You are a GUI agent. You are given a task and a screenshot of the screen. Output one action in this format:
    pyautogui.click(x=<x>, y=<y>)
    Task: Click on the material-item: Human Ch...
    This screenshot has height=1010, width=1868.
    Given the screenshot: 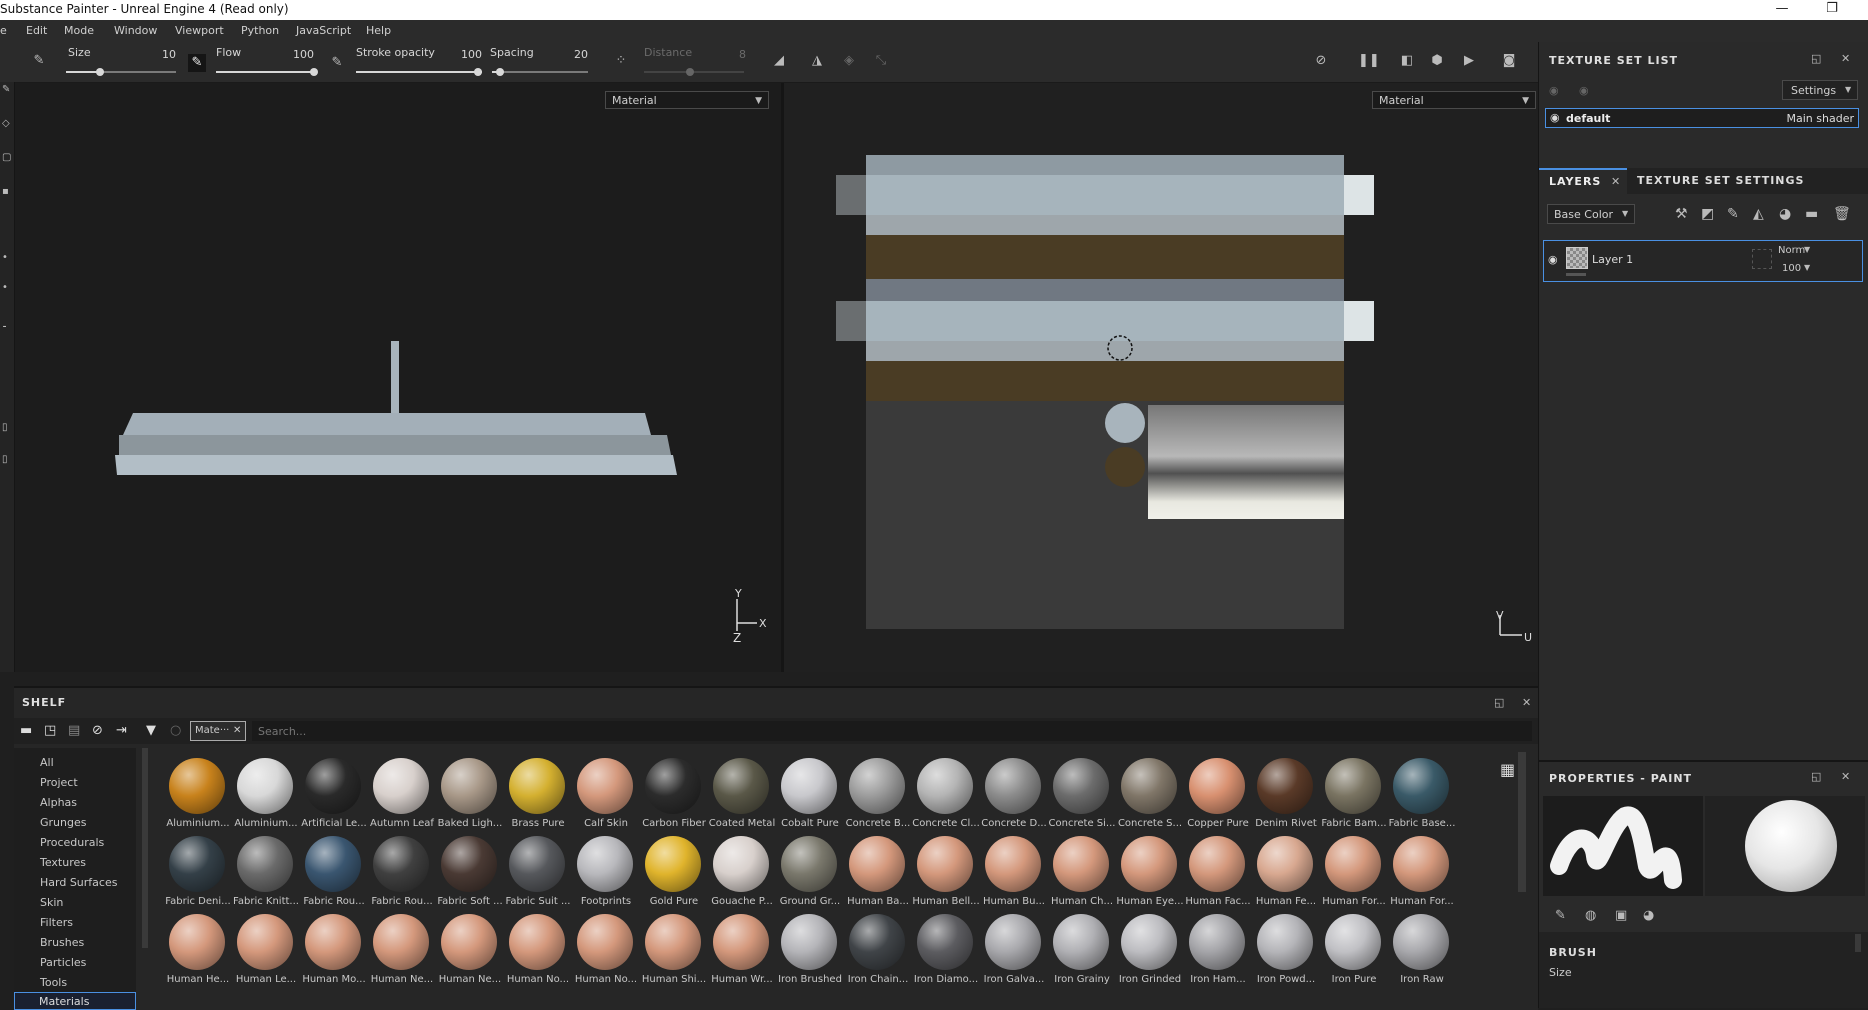 What is the action you would take?
    pyautogui.click(x=1082, y=875)
    